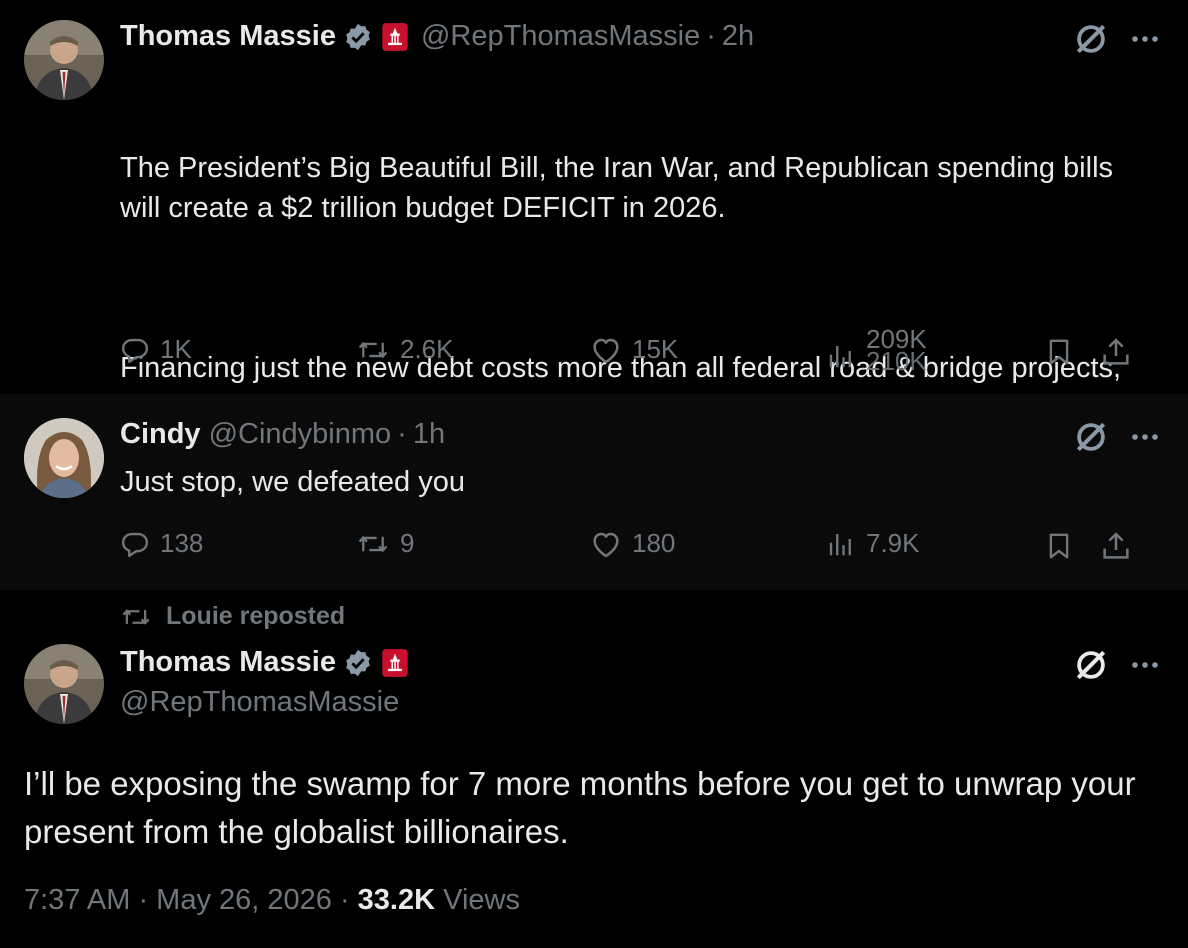 Image resolution: width=1188 pixels, height=948 pixels. Describe the element at coordinates (738, 36) in the screenshot. I see `timestamp: 2h` at that location.